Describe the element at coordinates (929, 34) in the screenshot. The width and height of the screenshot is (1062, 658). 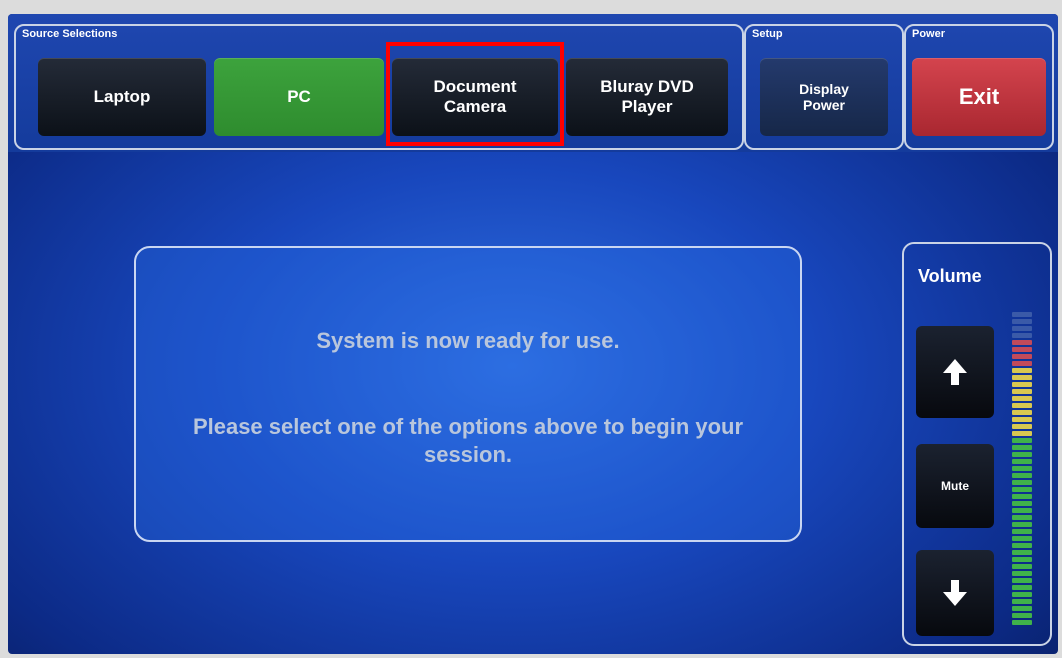
I see `power-label: Power` at that location.